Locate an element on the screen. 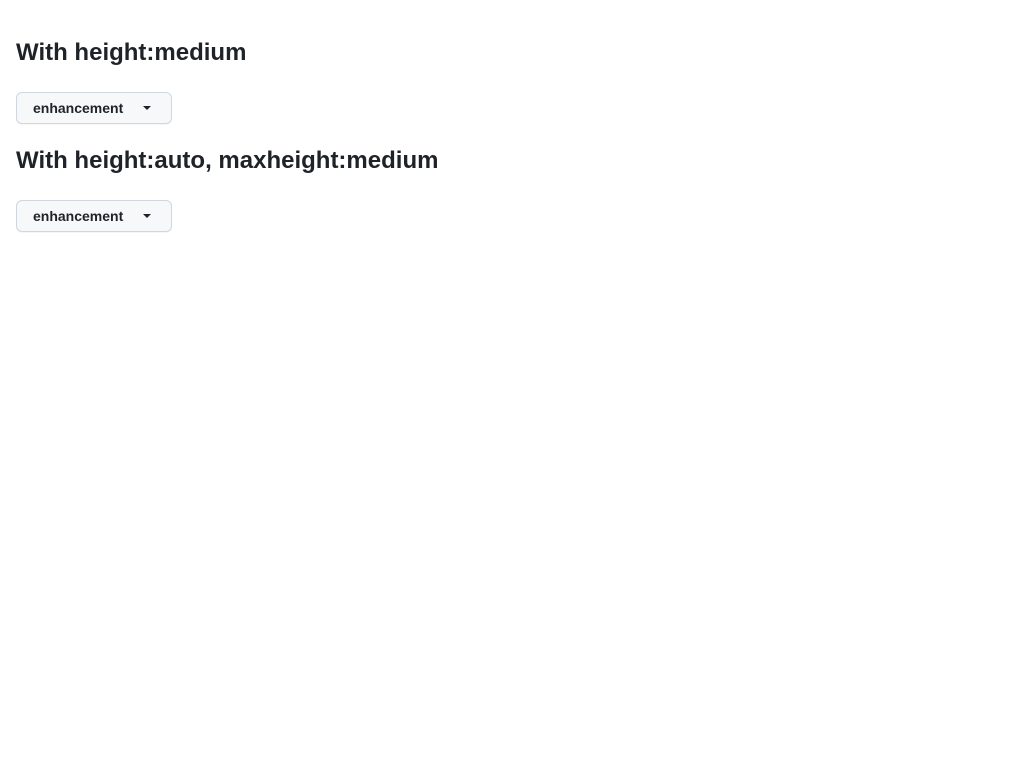  section-title: With height:auto, maxheight:medium is located at coordinates (227, 160).